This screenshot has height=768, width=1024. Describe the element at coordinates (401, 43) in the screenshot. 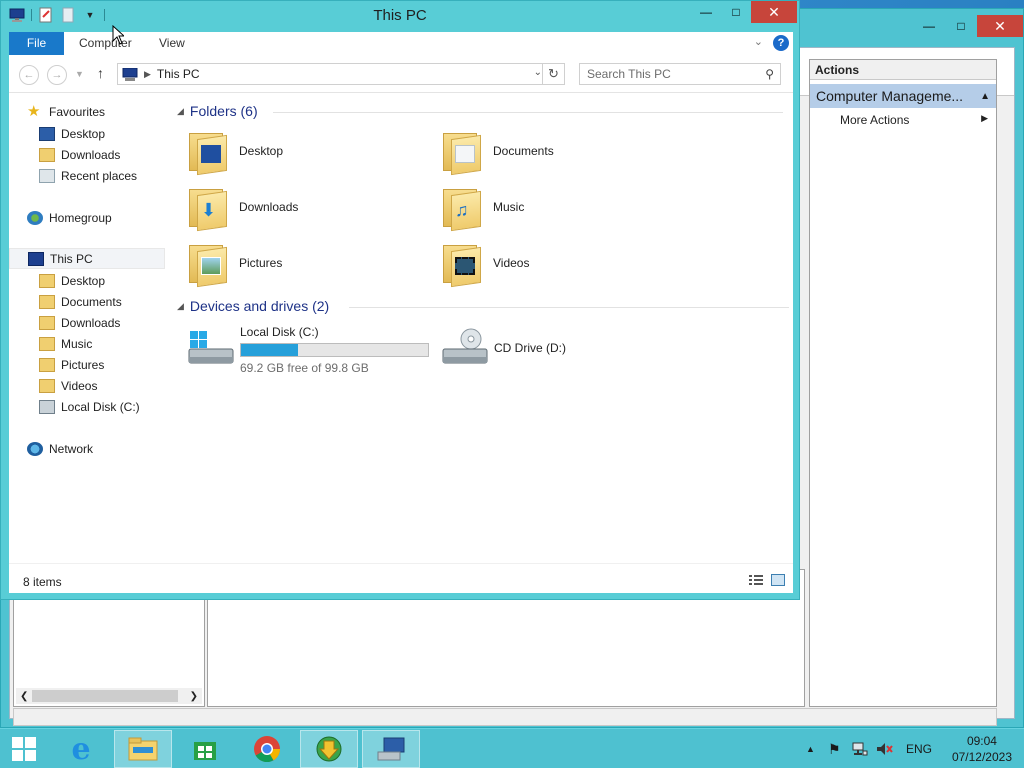

I see `ribbon-tabs: File Computer View ⌄ ?` at that location.